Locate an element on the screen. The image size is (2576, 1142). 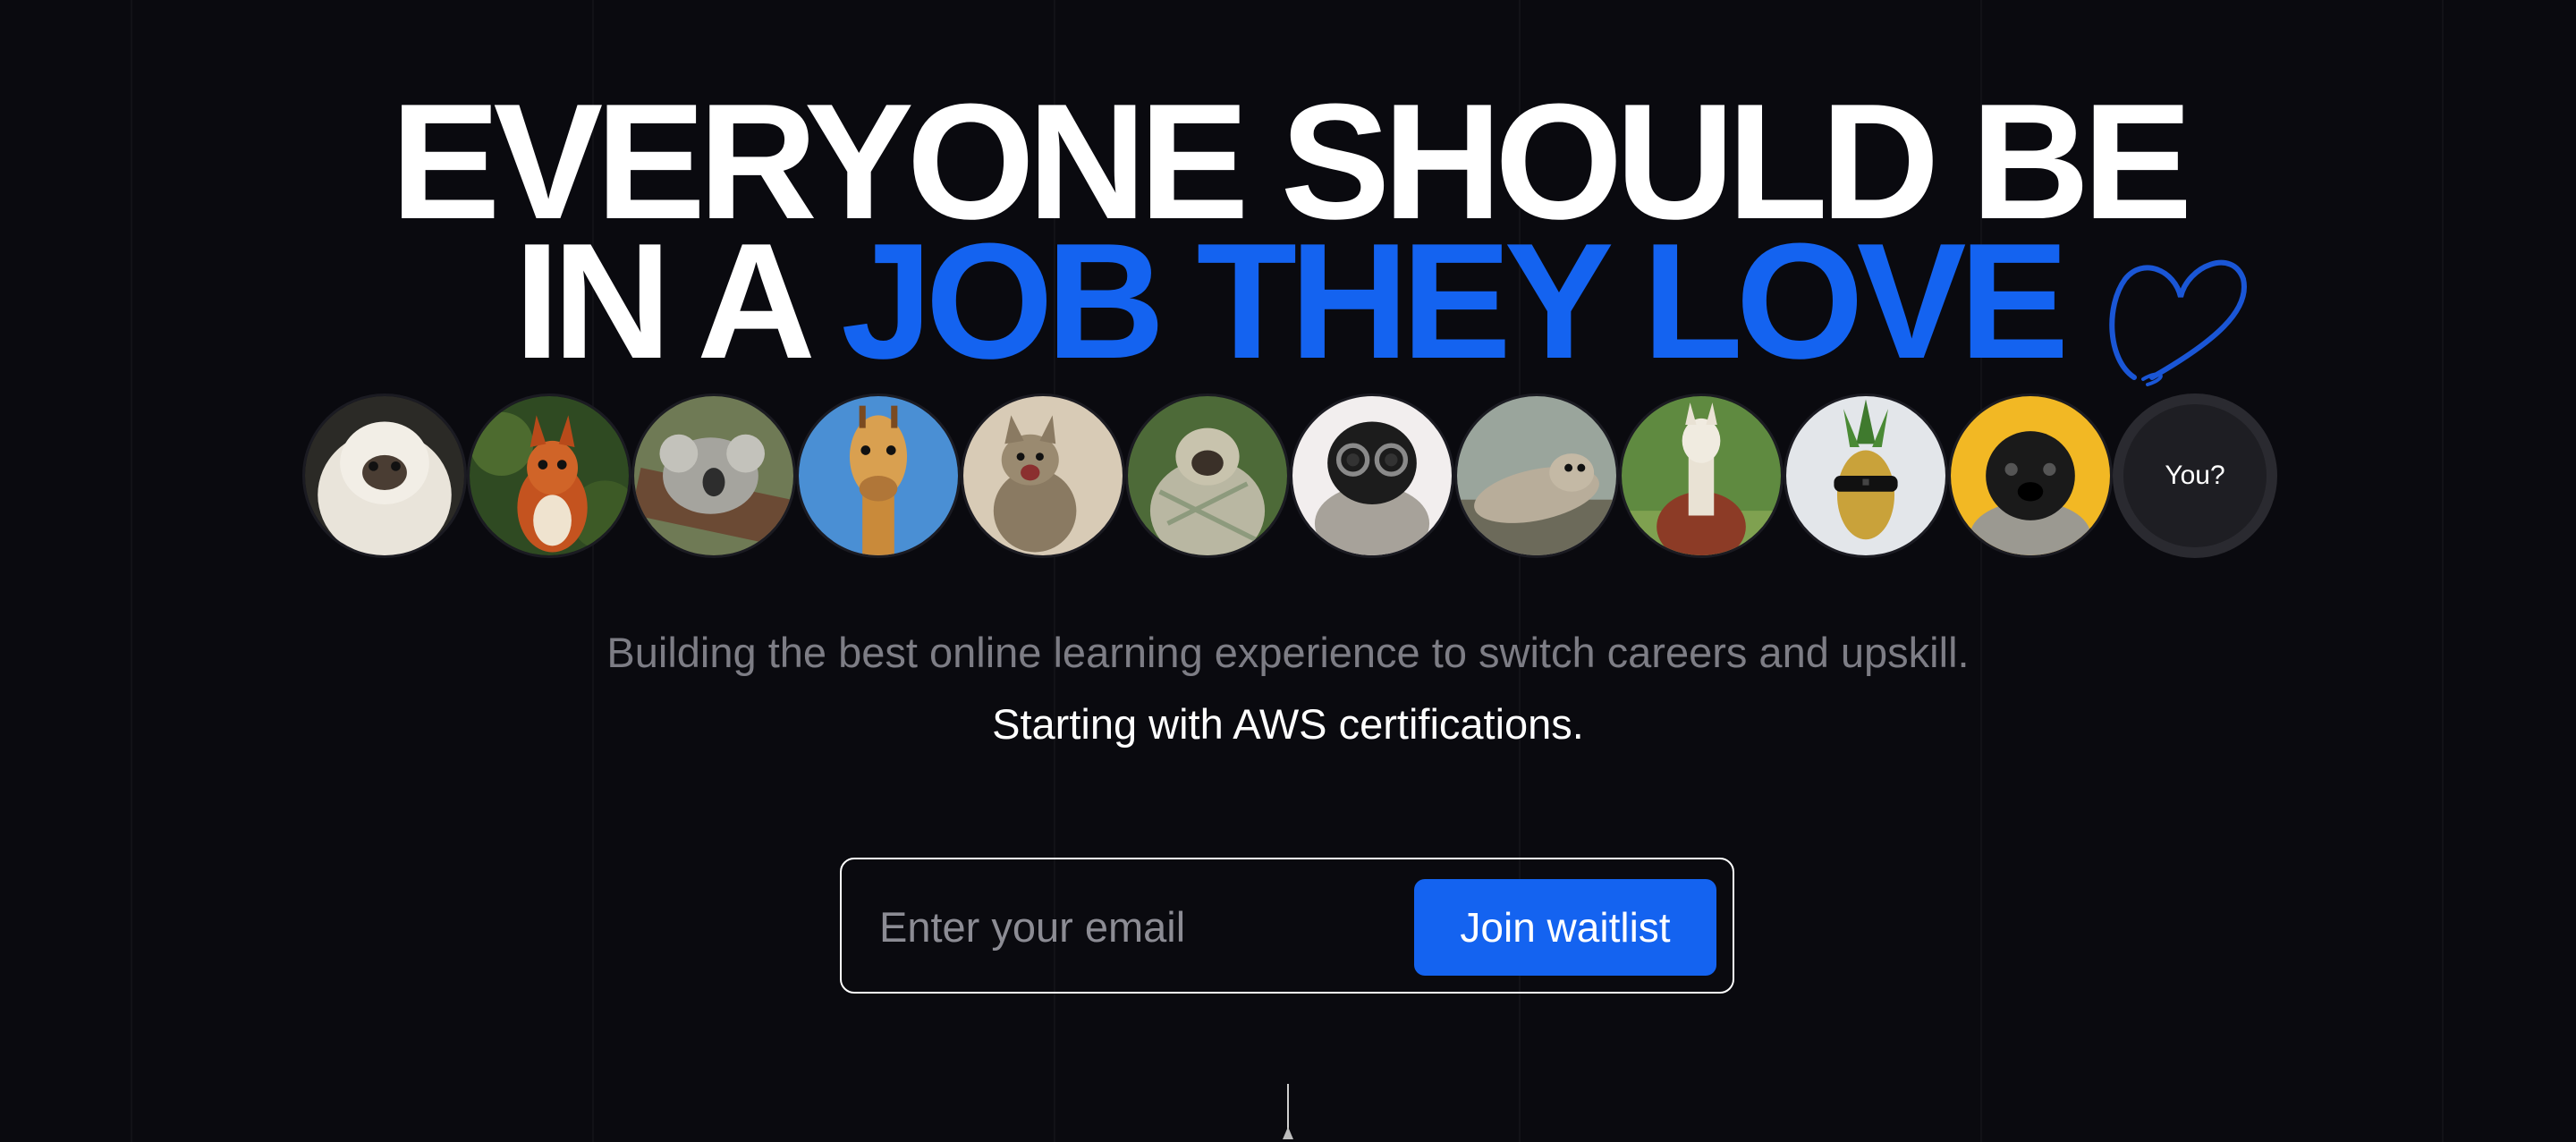
waitlist-form: Join waitlist is located at coordinates (1287, 926).